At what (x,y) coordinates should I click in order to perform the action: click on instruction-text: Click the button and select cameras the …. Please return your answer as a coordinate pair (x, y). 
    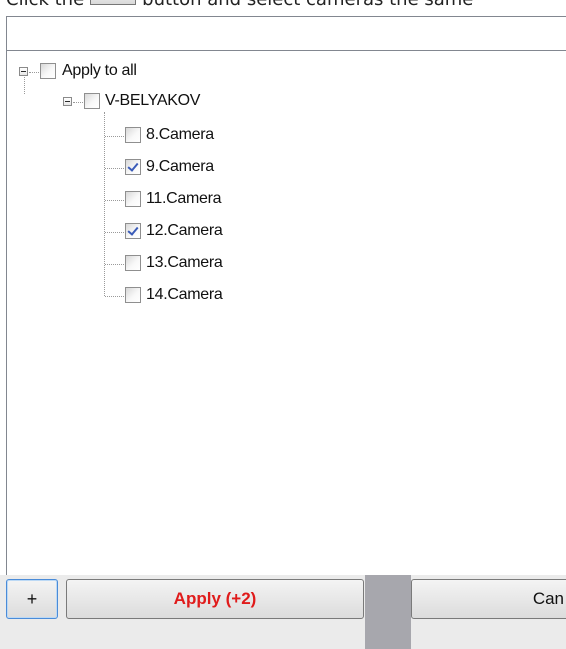
    Looking at the image, I should click on (239, 5).